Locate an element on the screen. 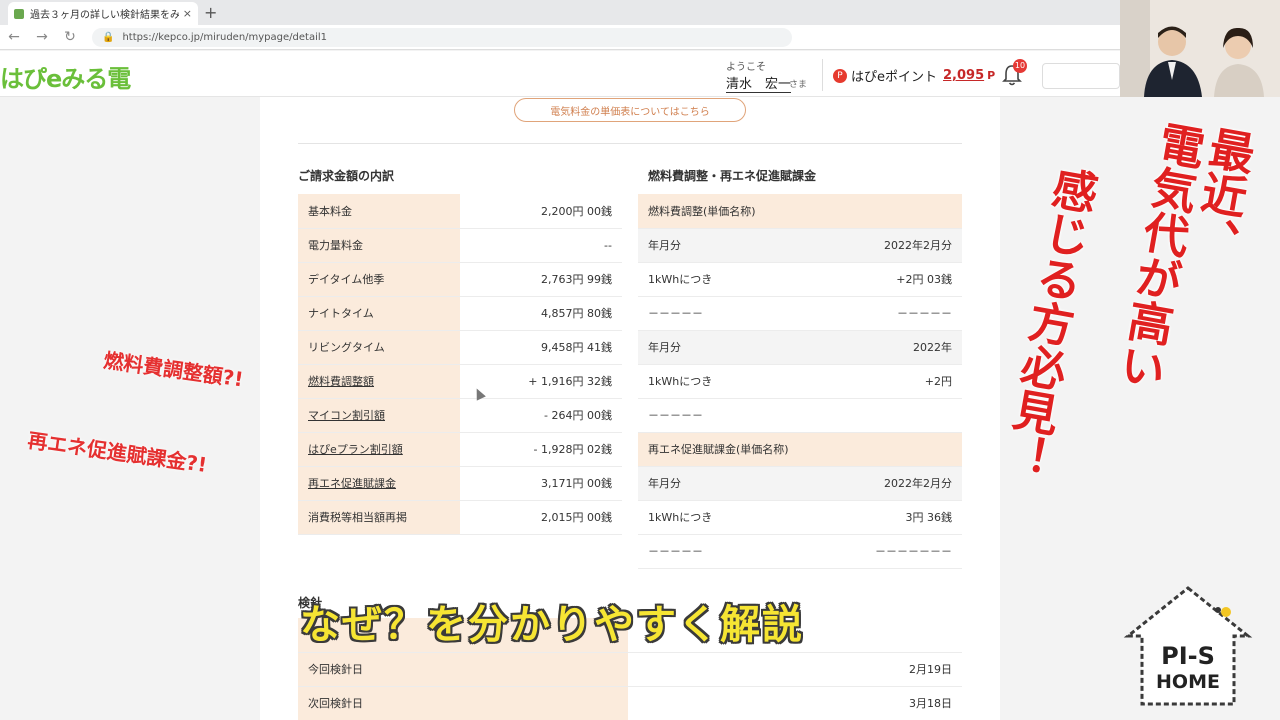 This screenshot has width=1280, height=720. points-display: P はぴeポイント 2,095 P is located at coordinates (914, 75).